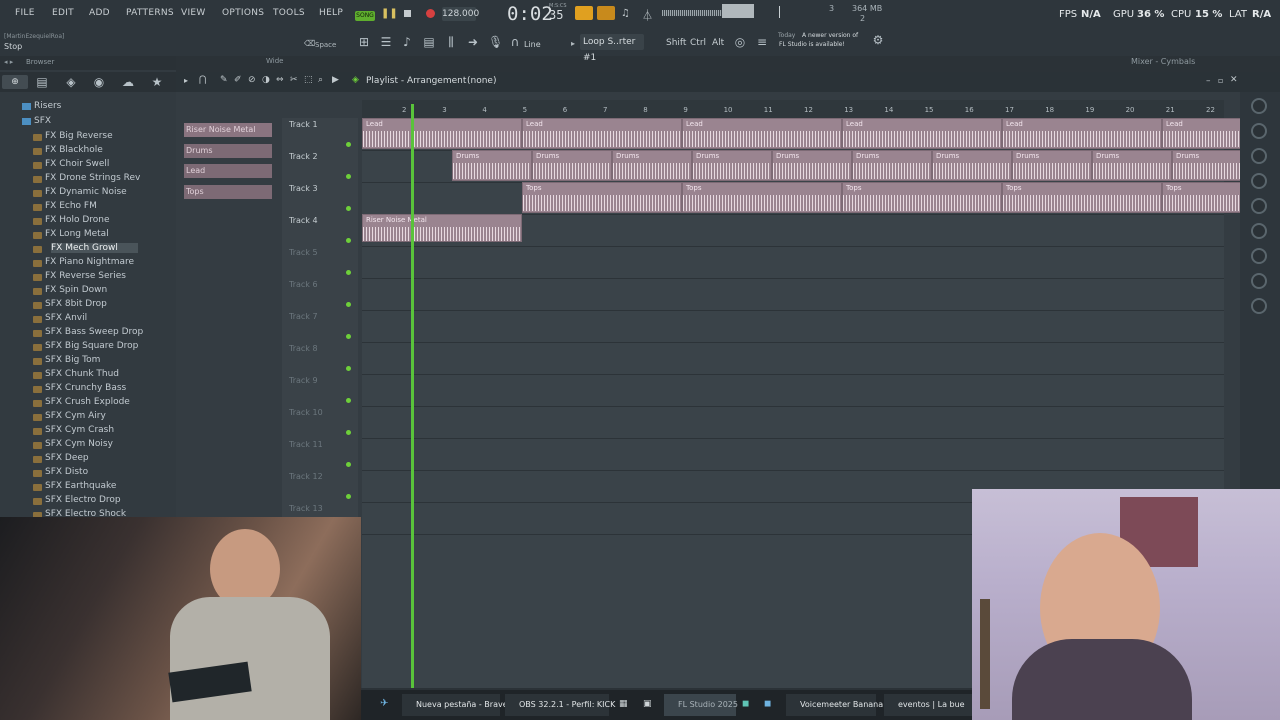 The height and width of the screenshot is (720, 1280). I want to click on minimize-icon: –, so click(1208, 81).